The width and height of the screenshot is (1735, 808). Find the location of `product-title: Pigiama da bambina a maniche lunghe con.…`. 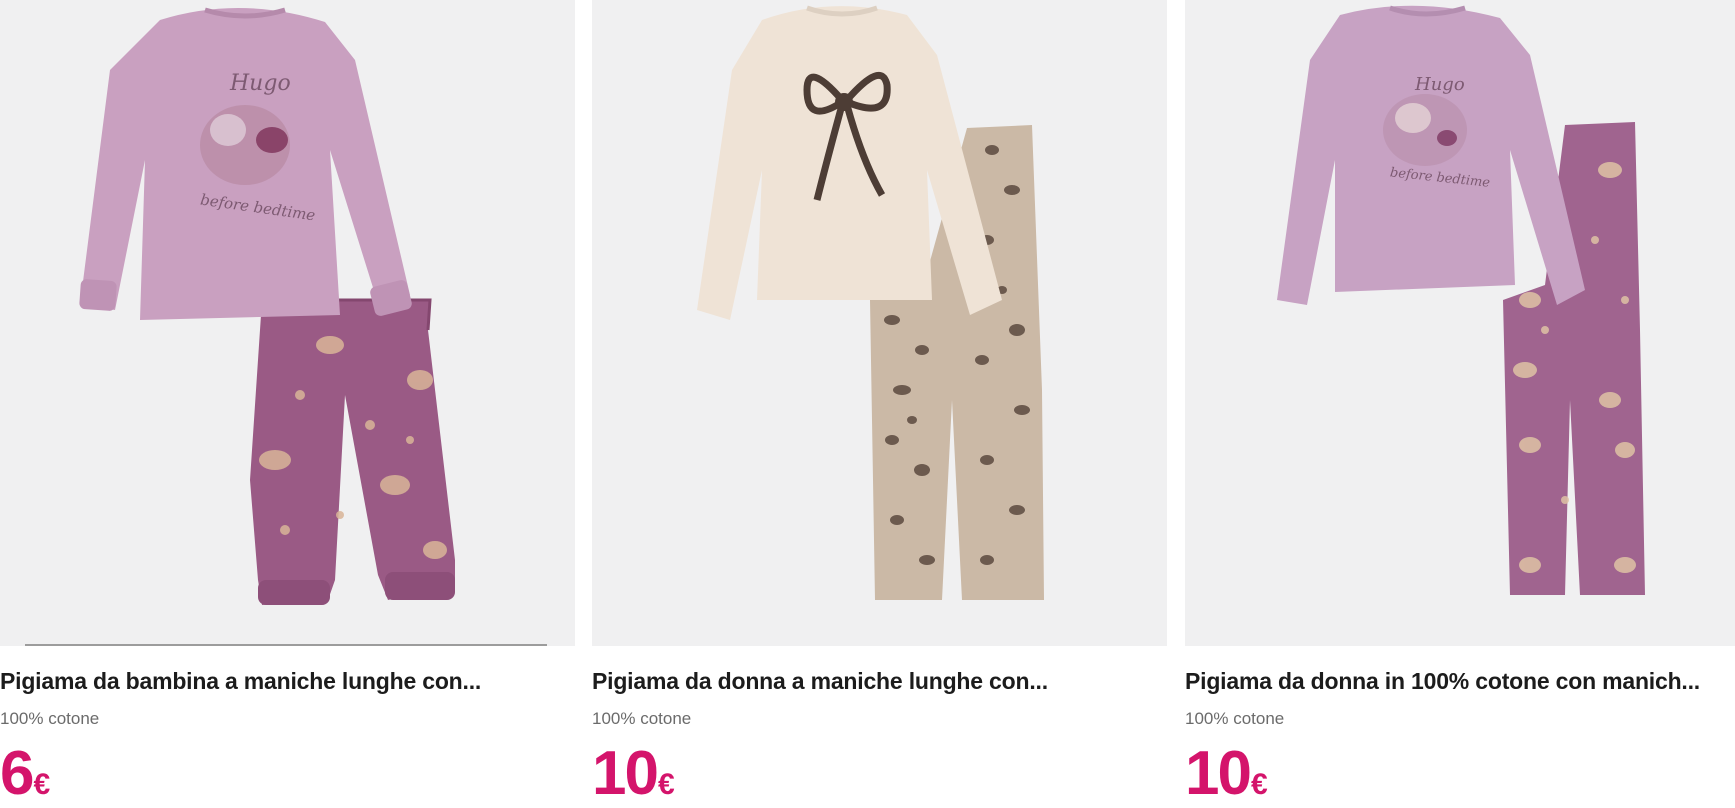

product-title: Pigiama da bambina a maniche lunghe con.… is located at coordinates (287, 681).